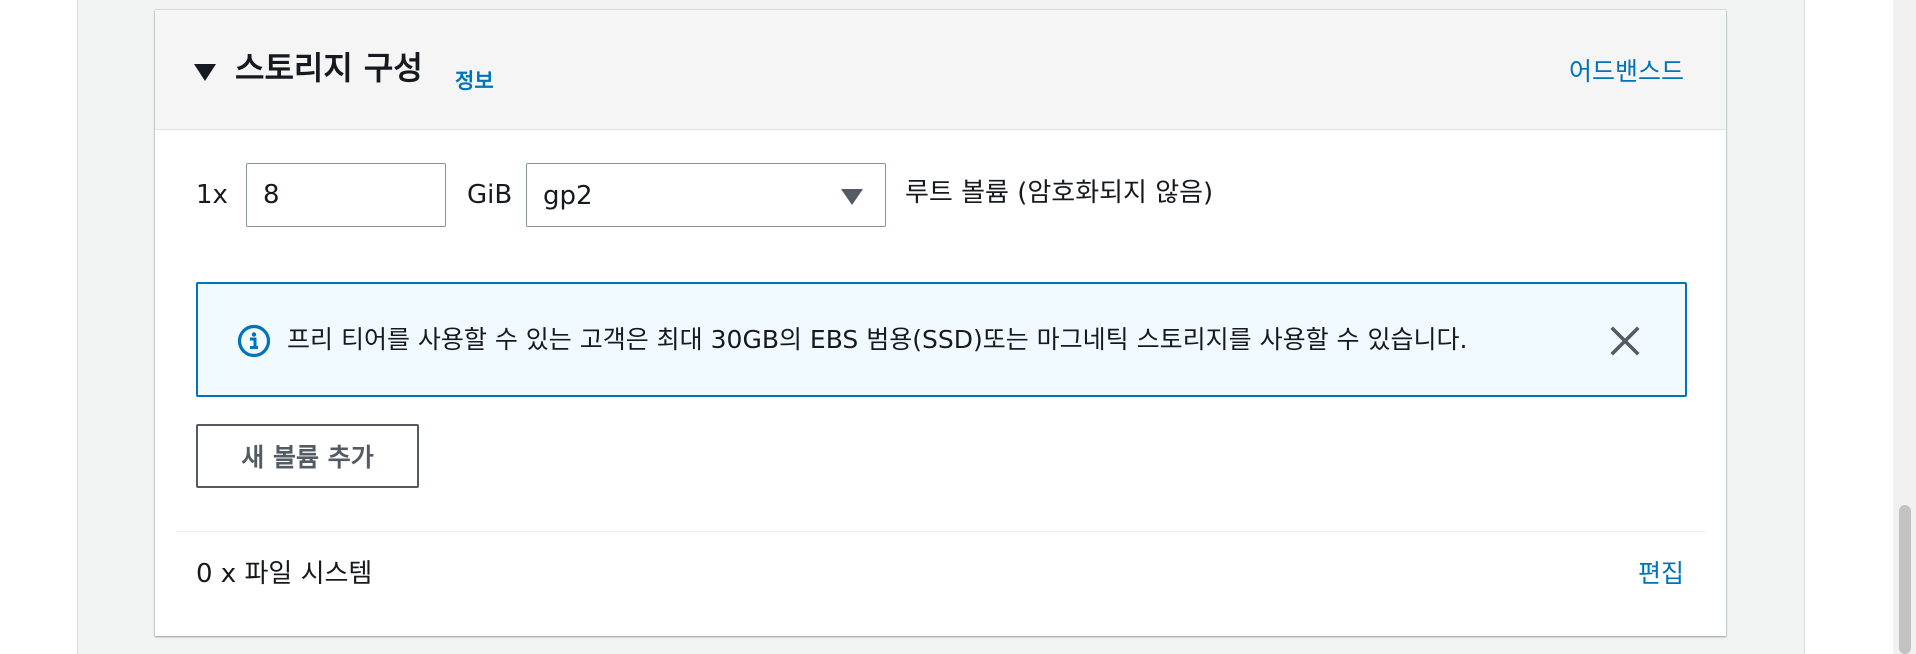 The image size is (1916, 654). Describe the element at coordinates (1905, 579) in the screenshot. I see `scrollbar-thumb` at that location.